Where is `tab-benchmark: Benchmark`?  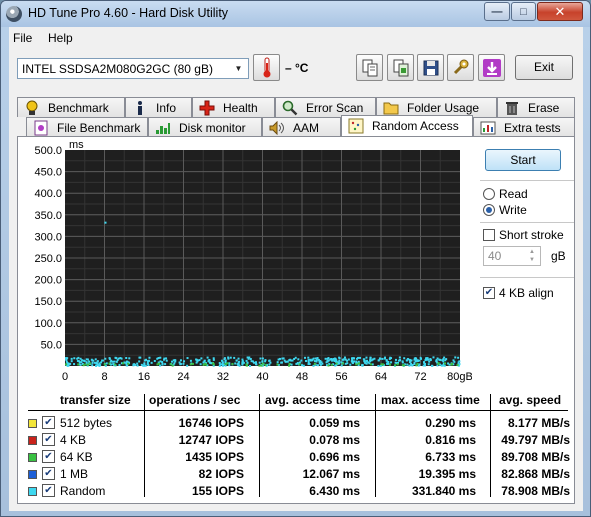 tab-benchmark: Benchmark is located at coordinates (71, 107).